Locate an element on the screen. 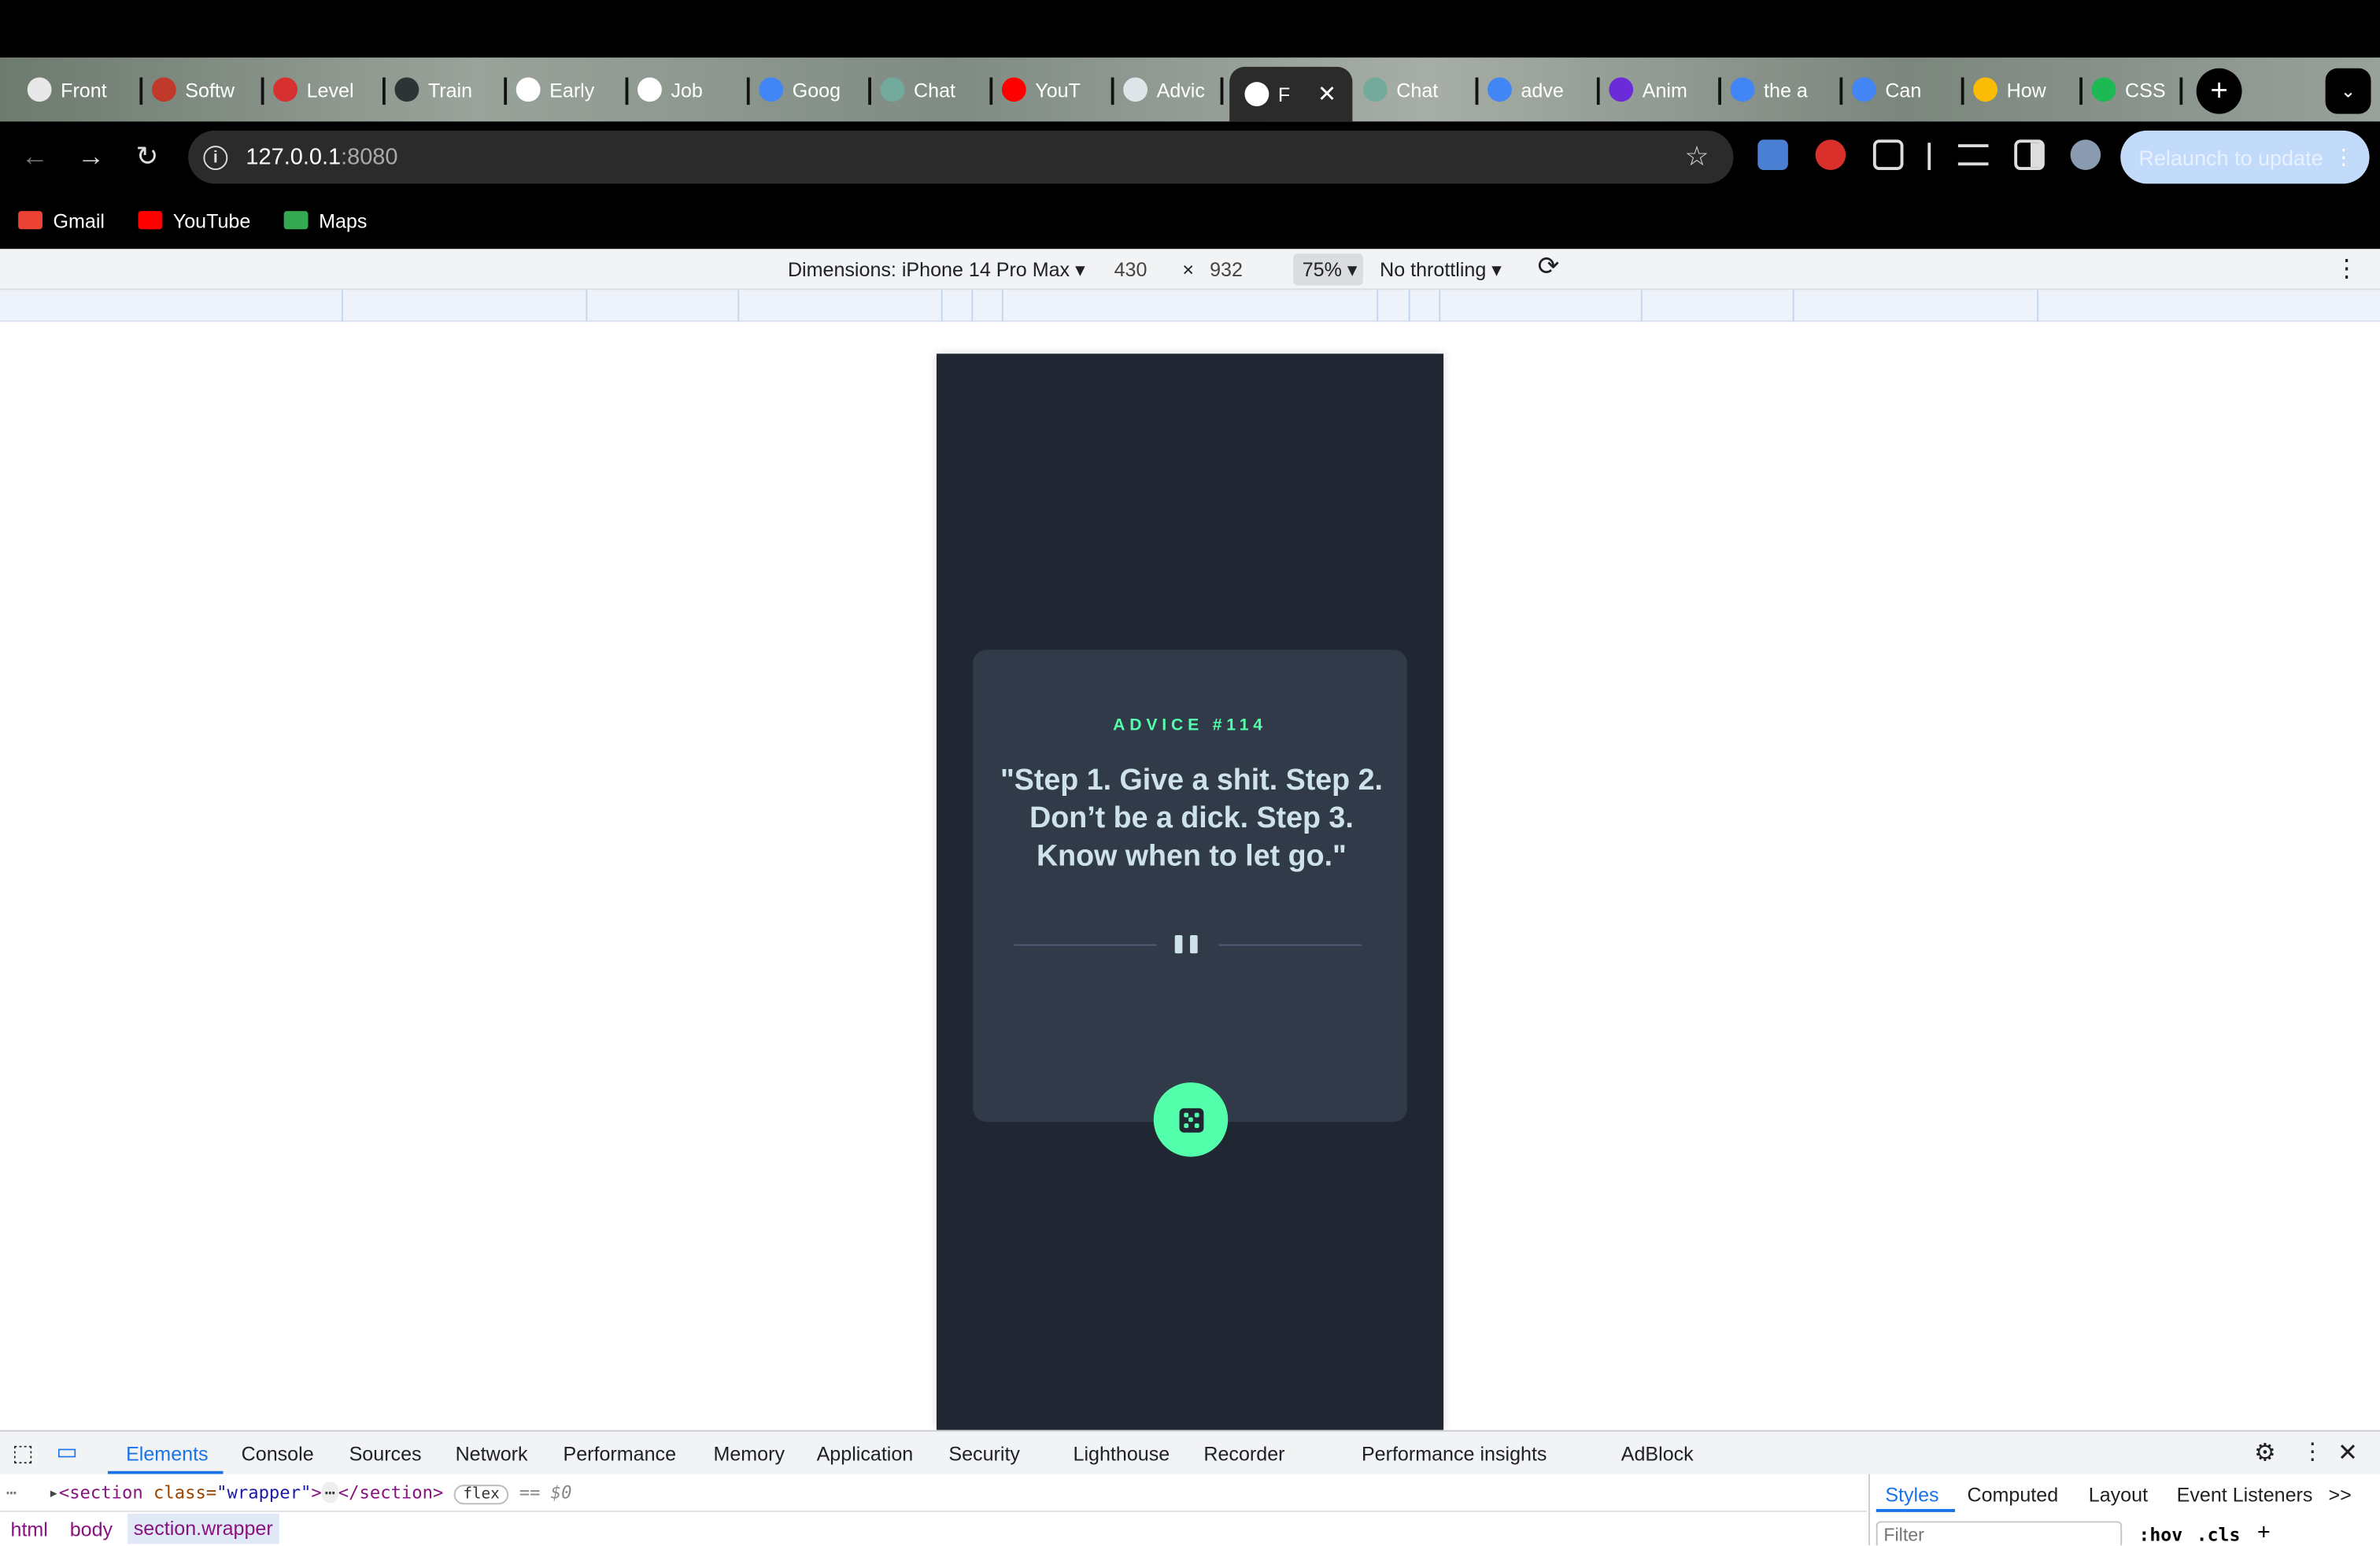  devtools-tab-memory: Memory is located at coordinates (749, 1454).